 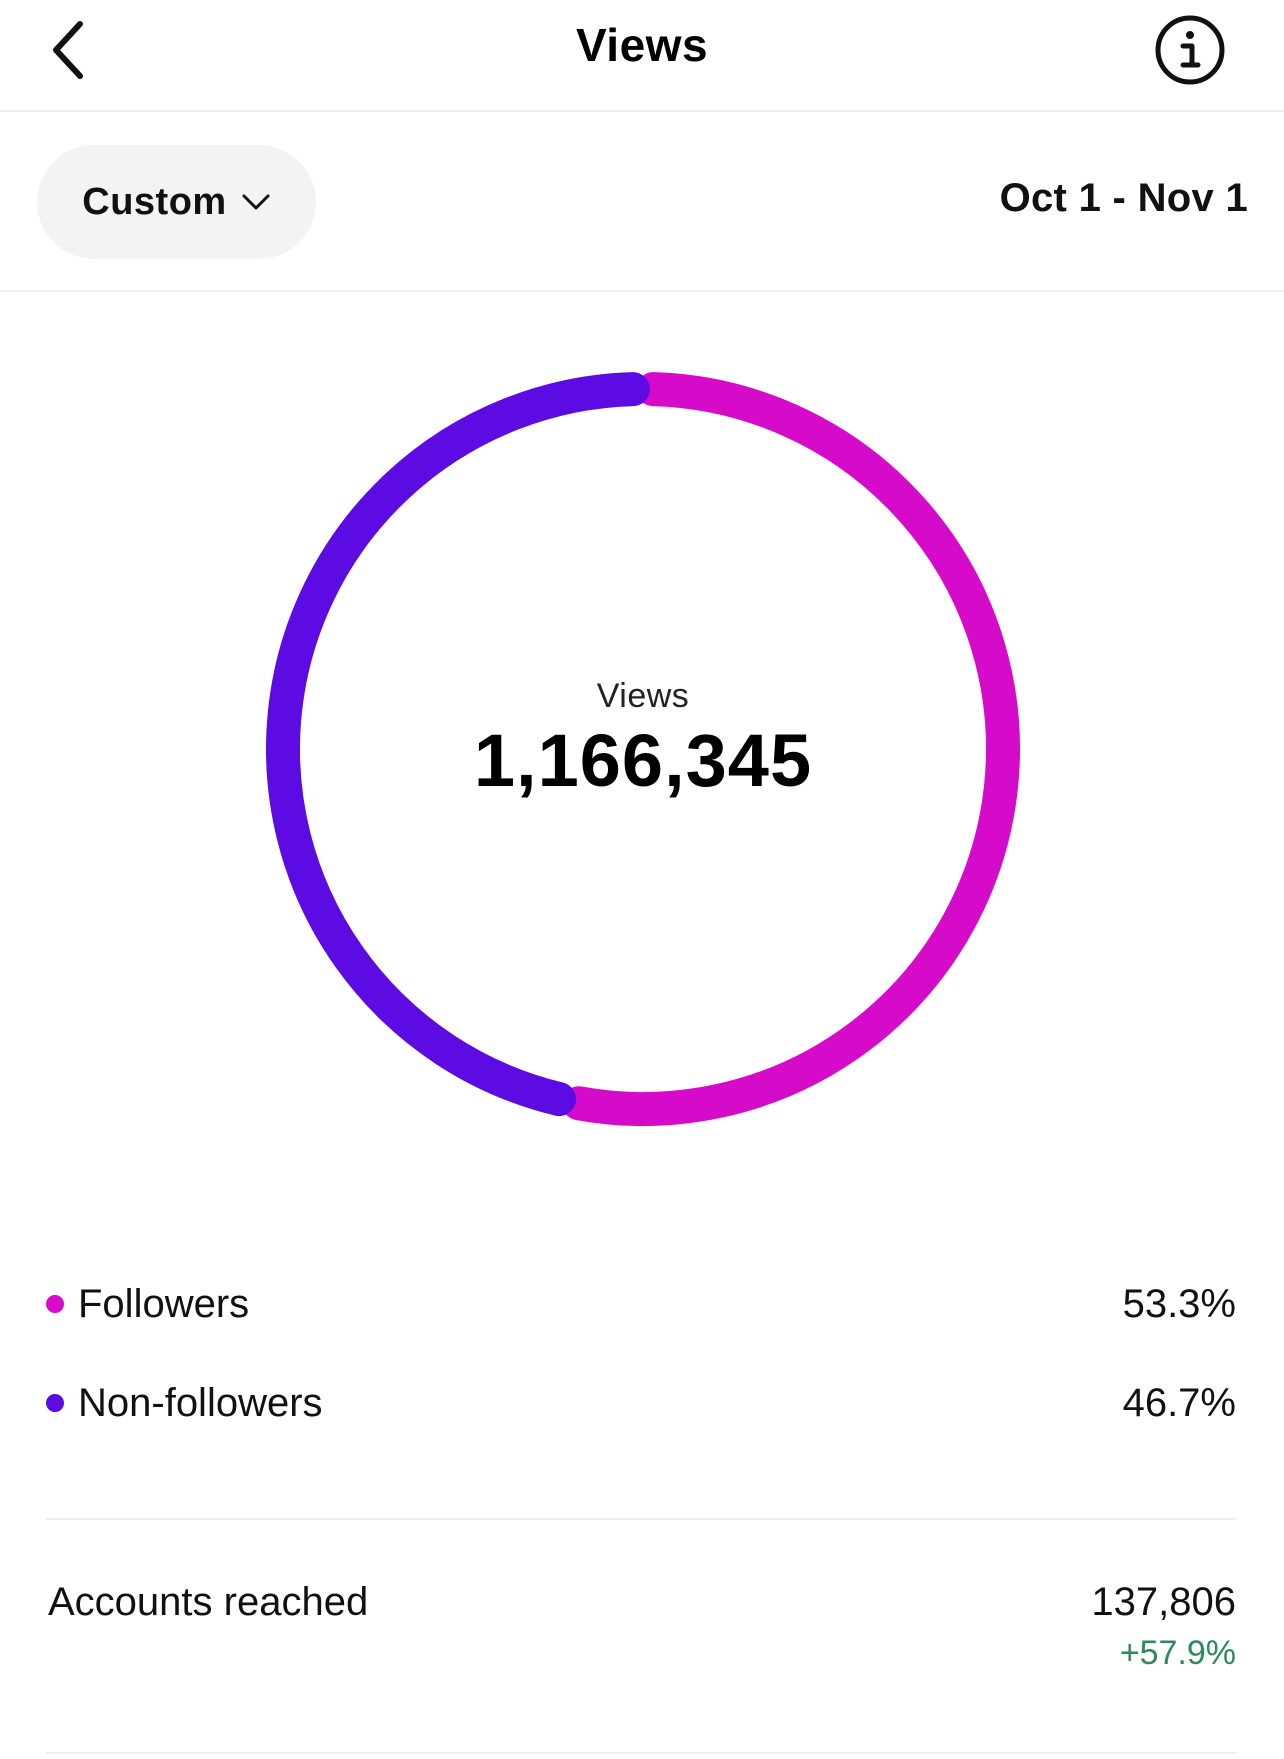 I want to click on info-icon, so click(x=1190, y=50).